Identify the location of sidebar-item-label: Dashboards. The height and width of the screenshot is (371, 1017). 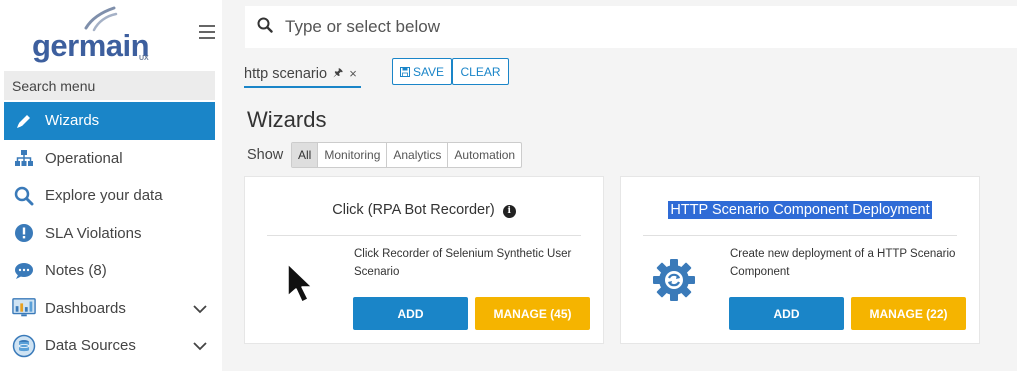
(85, 308).